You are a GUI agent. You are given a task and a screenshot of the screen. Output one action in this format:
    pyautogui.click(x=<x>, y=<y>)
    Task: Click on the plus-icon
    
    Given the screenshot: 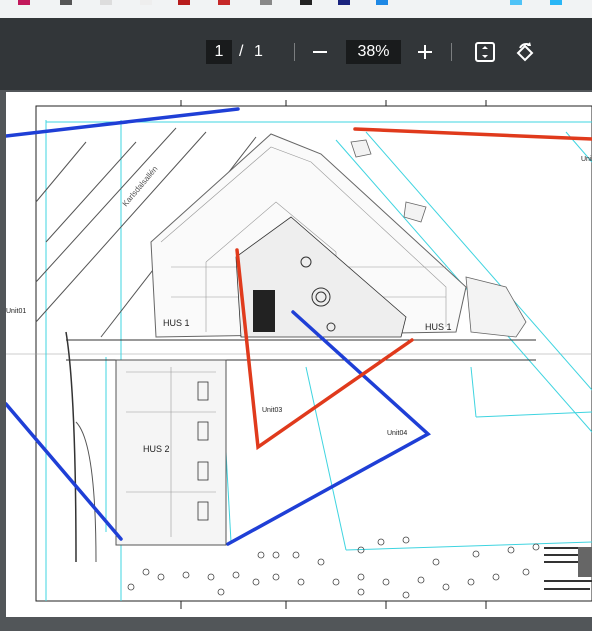 What is the action you would take?
    pyautogui.click(x=425, y=52)
    